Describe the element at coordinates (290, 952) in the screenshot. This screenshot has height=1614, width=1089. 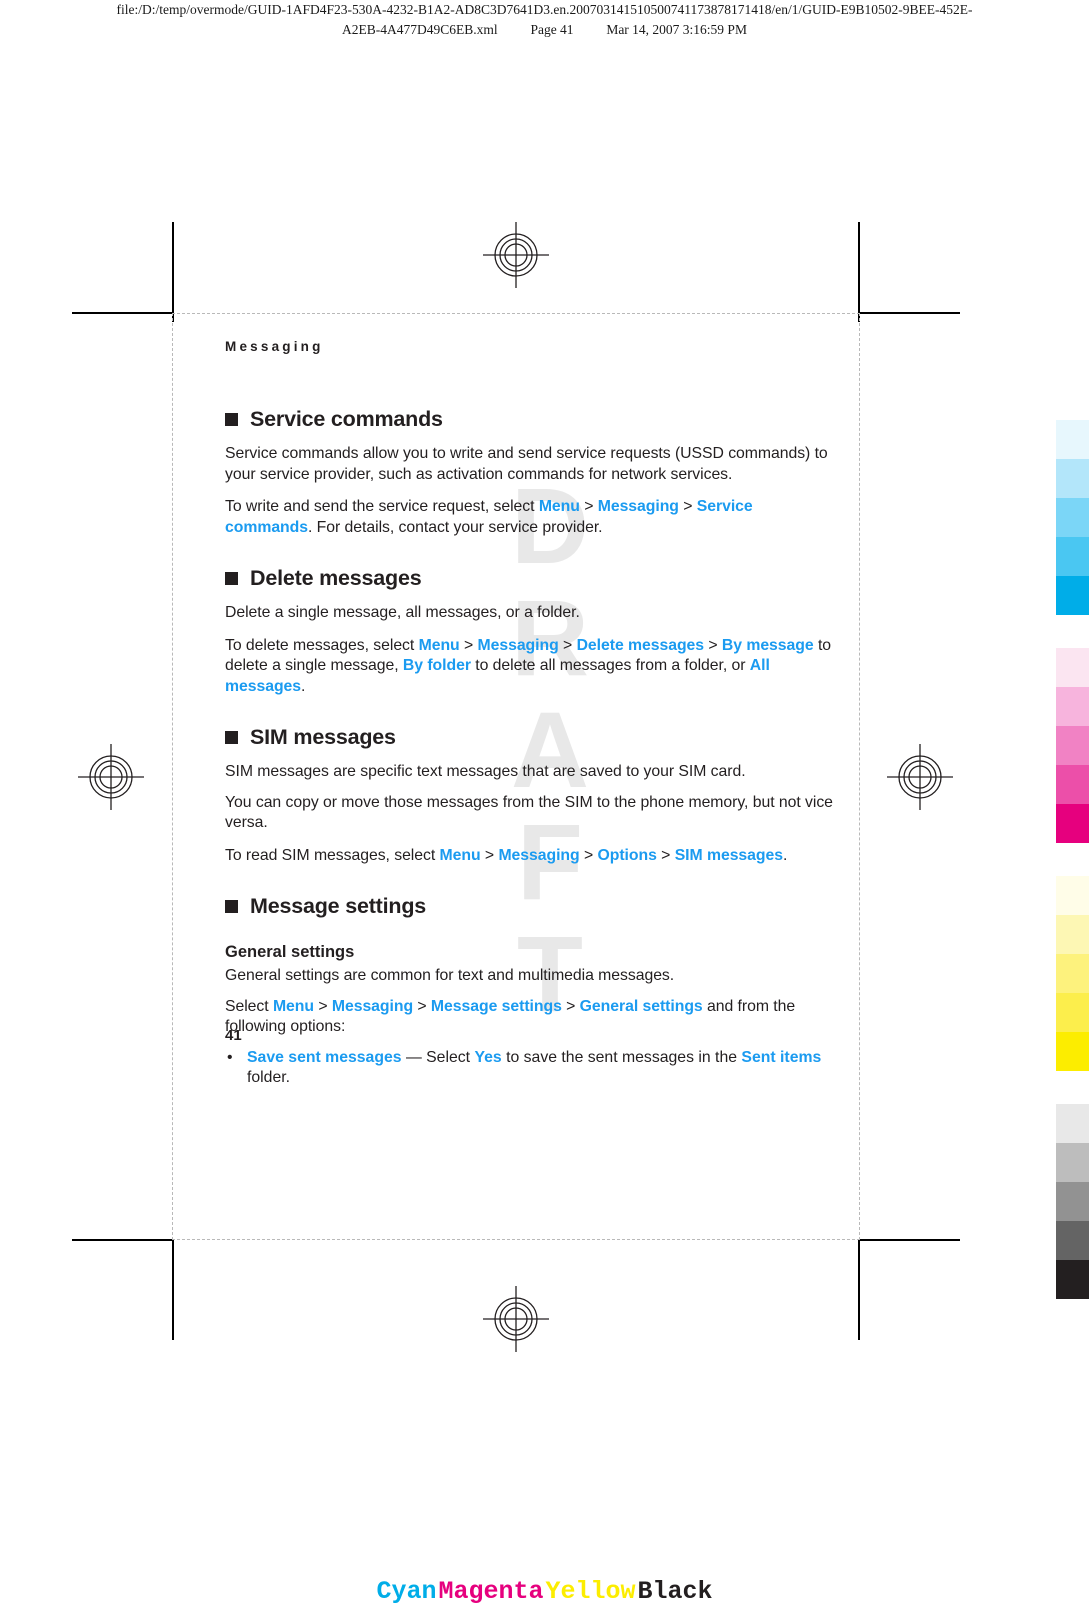
I see `subheading-general-settings: General settings` at that location.